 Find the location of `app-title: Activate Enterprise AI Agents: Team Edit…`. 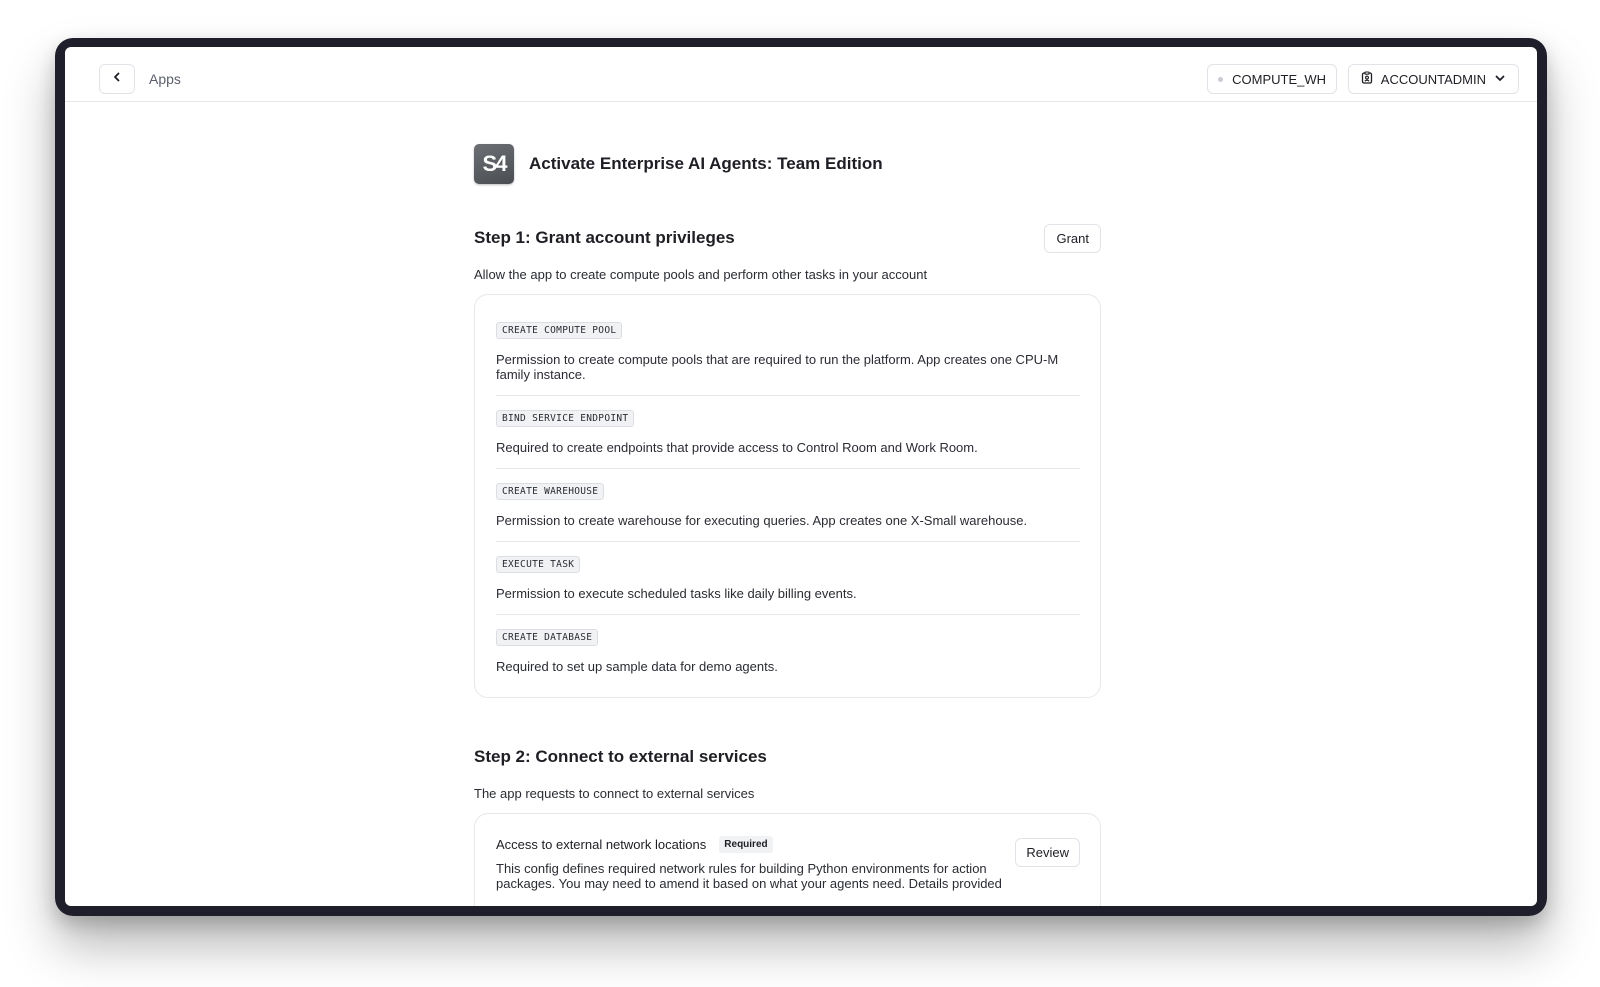

app-title: Activate Enterprise AI Agents: Team Edit… is located at coordinates (706, 163).